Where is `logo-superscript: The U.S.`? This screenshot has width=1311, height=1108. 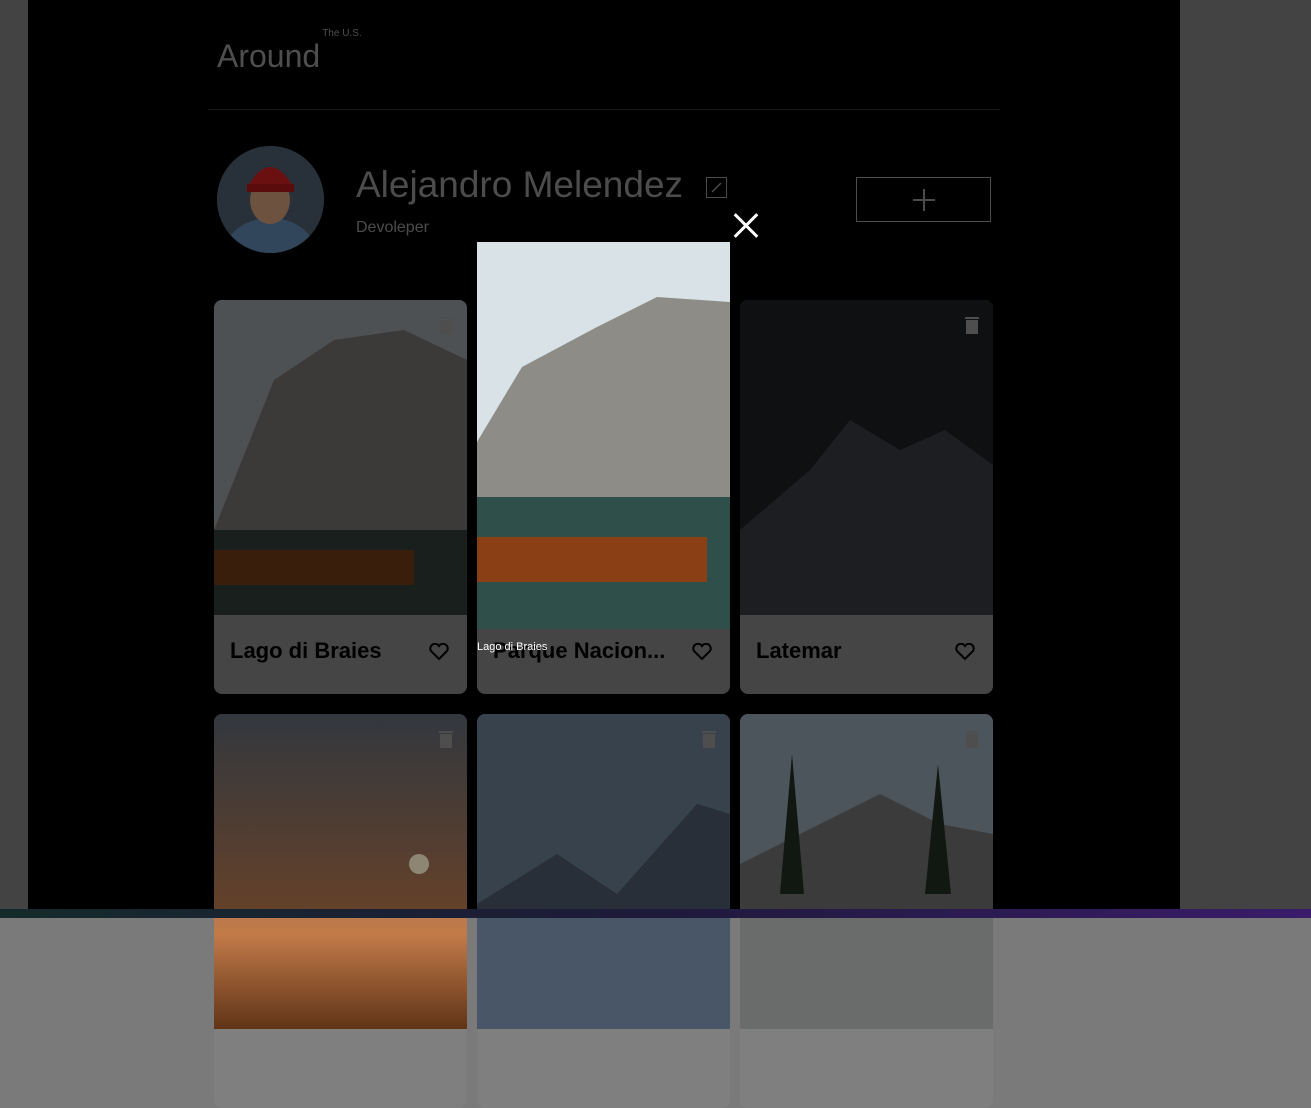
logo-superscript: The U.S. is located at coordinates (342, 34).